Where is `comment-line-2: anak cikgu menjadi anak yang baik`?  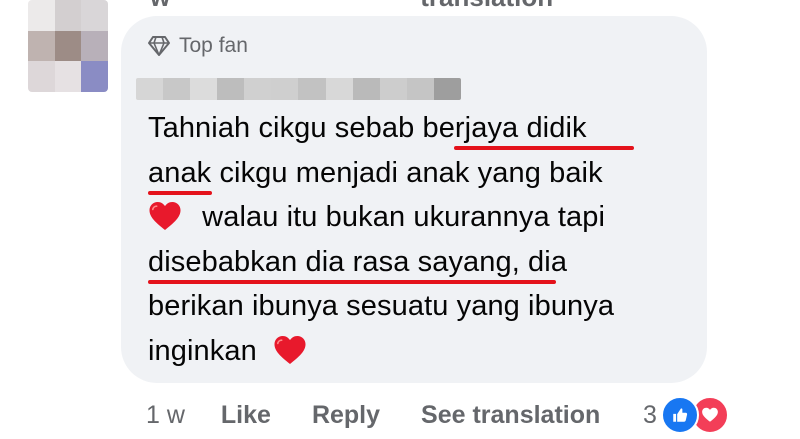
comment-line-2: anak cikgu menjadi anak yang baik is located at coordinates (420, 173).